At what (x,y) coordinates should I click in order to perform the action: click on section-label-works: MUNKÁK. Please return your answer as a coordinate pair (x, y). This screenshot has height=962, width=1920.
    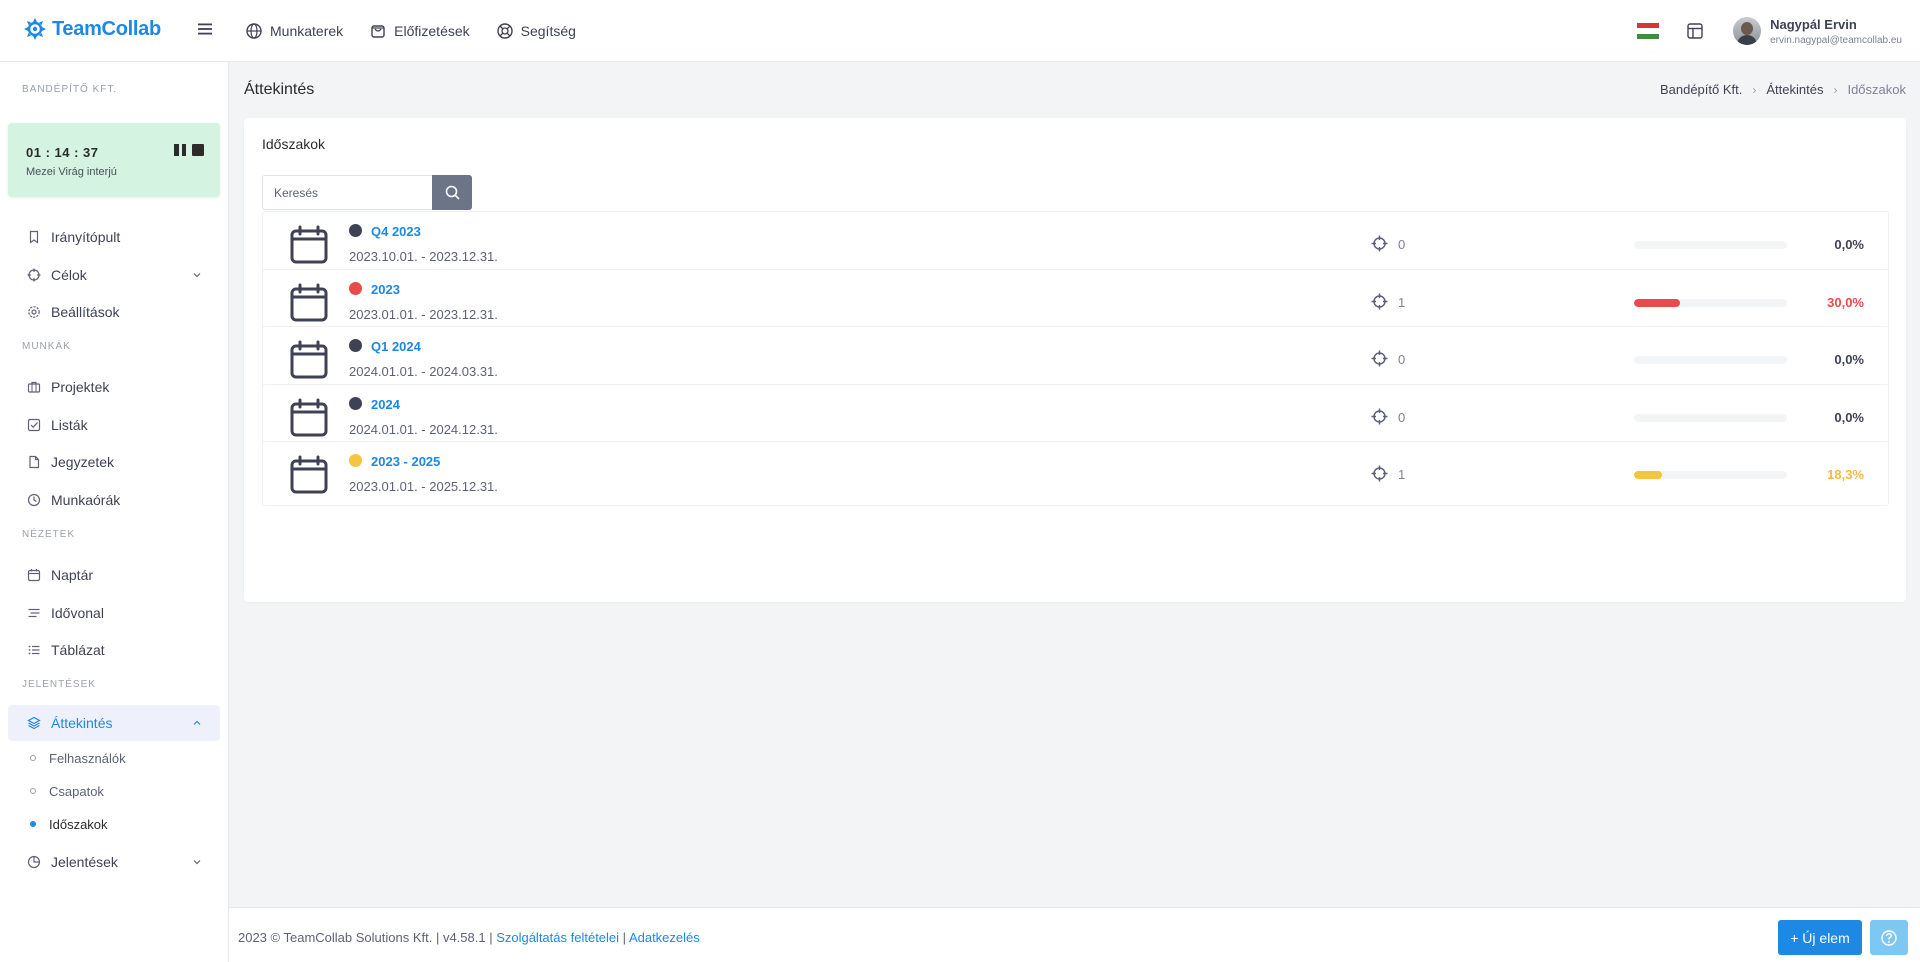
    Looking at the image, I should click on (46, 346).